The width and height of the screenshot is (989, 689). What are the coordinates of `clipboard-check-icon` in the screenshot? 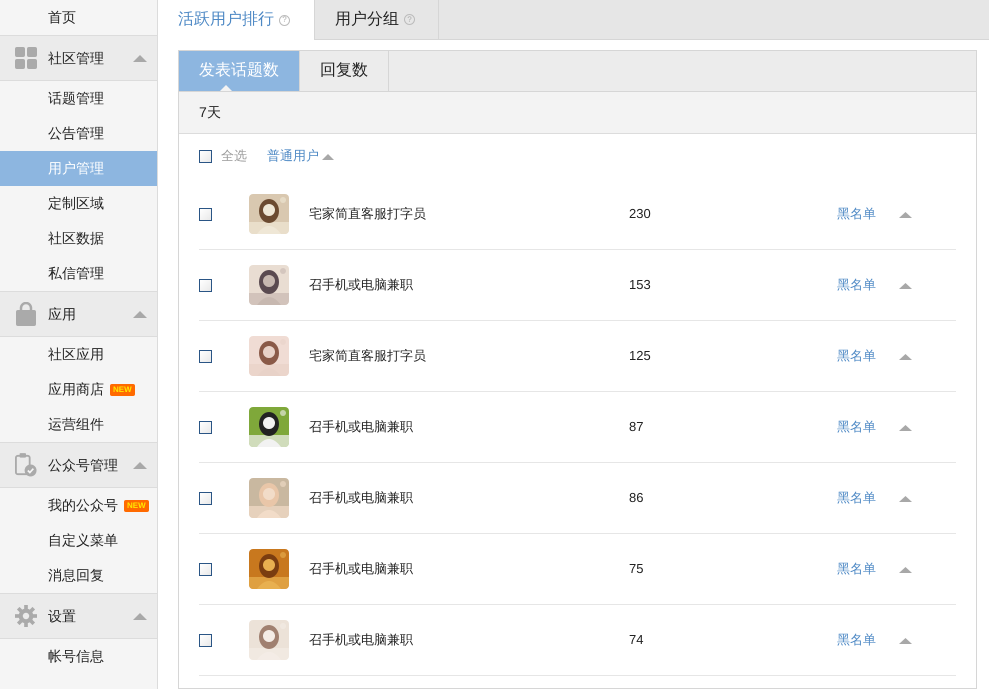 It's located at (26, 465).